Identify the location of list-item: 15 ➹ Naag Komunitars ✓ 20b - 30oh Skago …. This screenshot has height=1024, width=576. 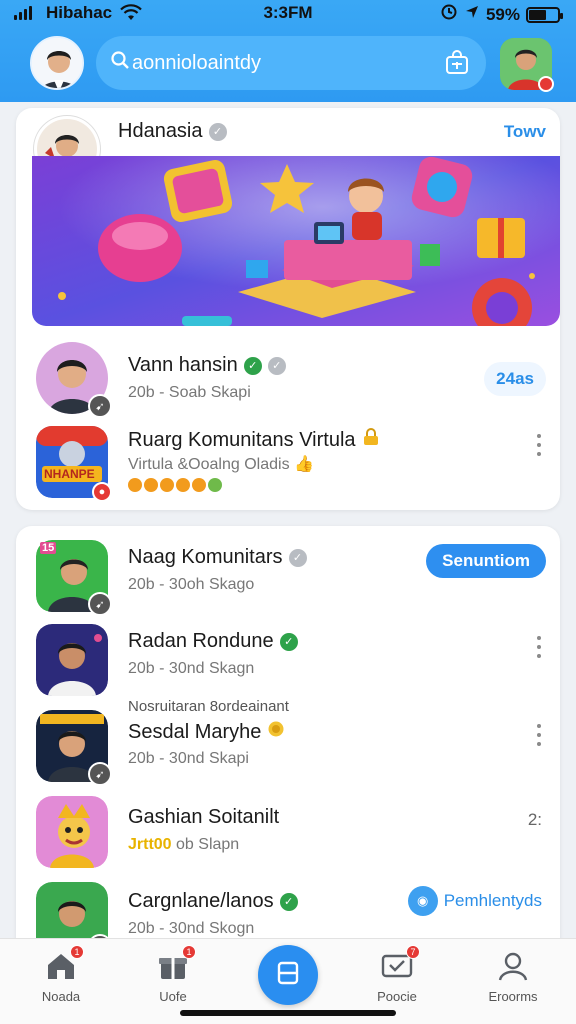
(288, 580).